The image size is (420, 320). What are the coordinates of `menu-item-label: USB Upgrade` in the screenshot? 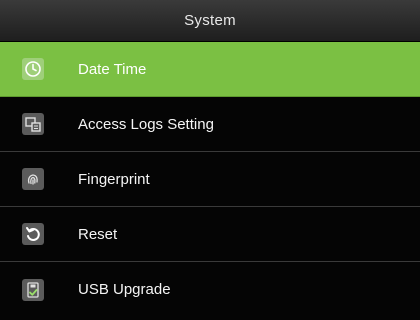 It's located at (124, 289).